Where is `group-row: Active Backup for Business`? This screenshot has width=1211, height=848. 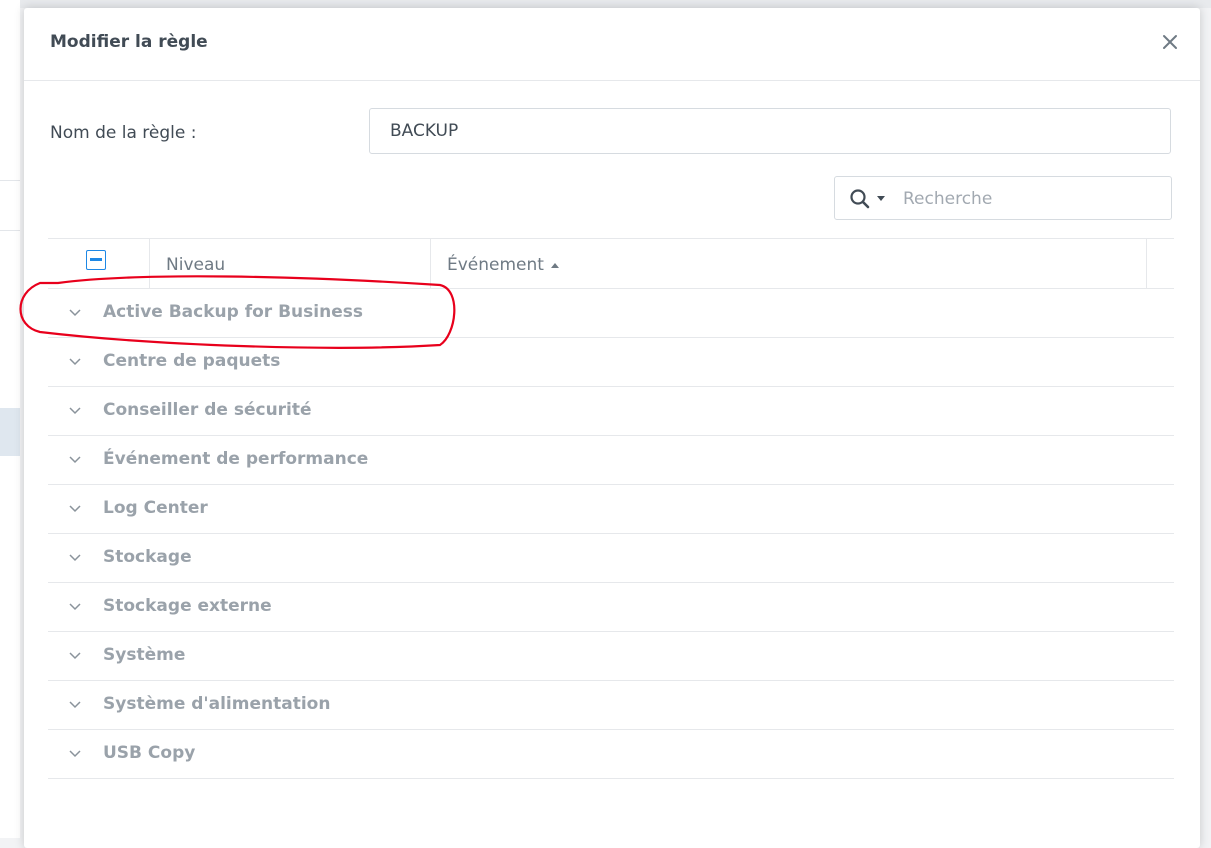
group-row: Active Backup for Business is located at coordinates (611, 313).